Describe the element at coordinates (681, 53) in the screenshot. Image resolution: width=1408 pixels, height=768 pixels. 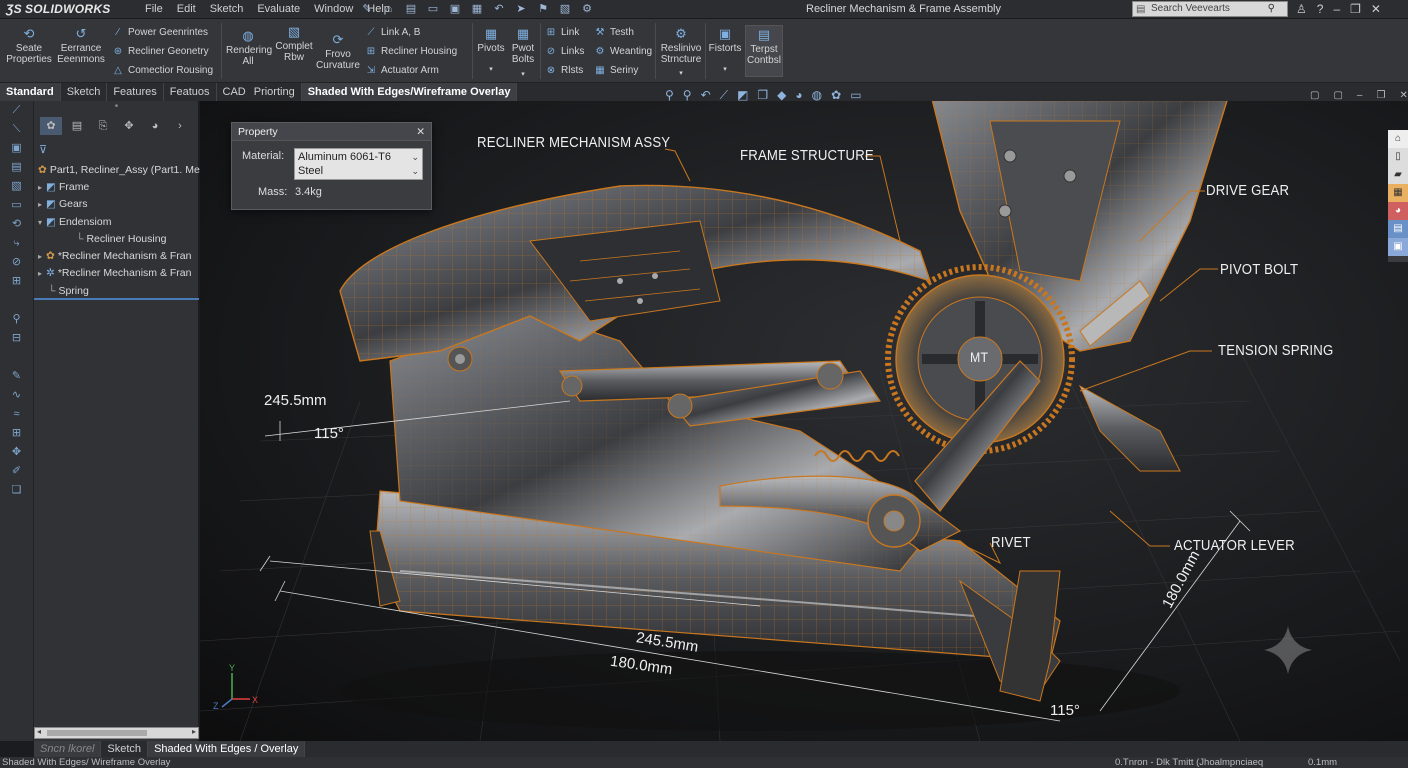
I see `recliner-structure-button: ⚙ Reslinivo Strncture ▾` at that location.